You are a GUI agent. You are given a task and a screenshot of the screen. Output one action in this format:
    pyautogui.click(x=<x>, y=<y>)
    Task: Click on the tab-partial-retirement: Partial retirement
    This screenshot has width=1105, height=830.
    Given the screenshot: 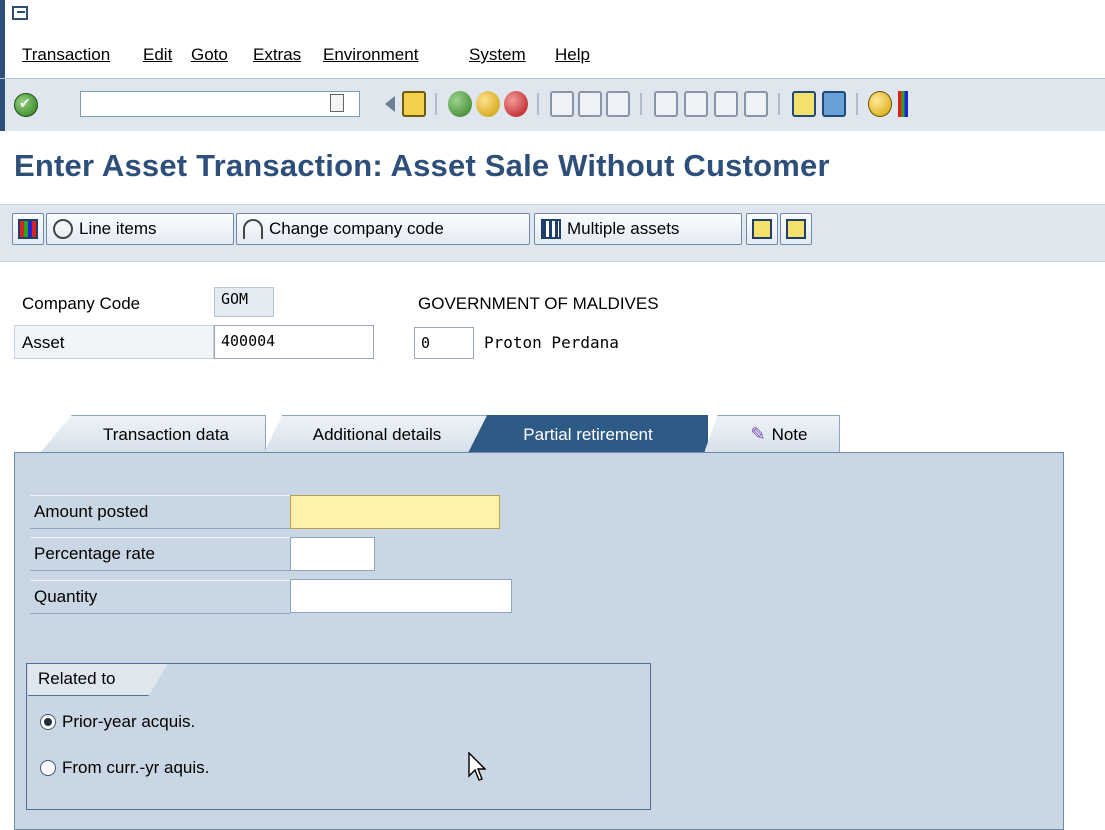 What is the action you would take?
    pyautogui.click(x=588, y=434)
    